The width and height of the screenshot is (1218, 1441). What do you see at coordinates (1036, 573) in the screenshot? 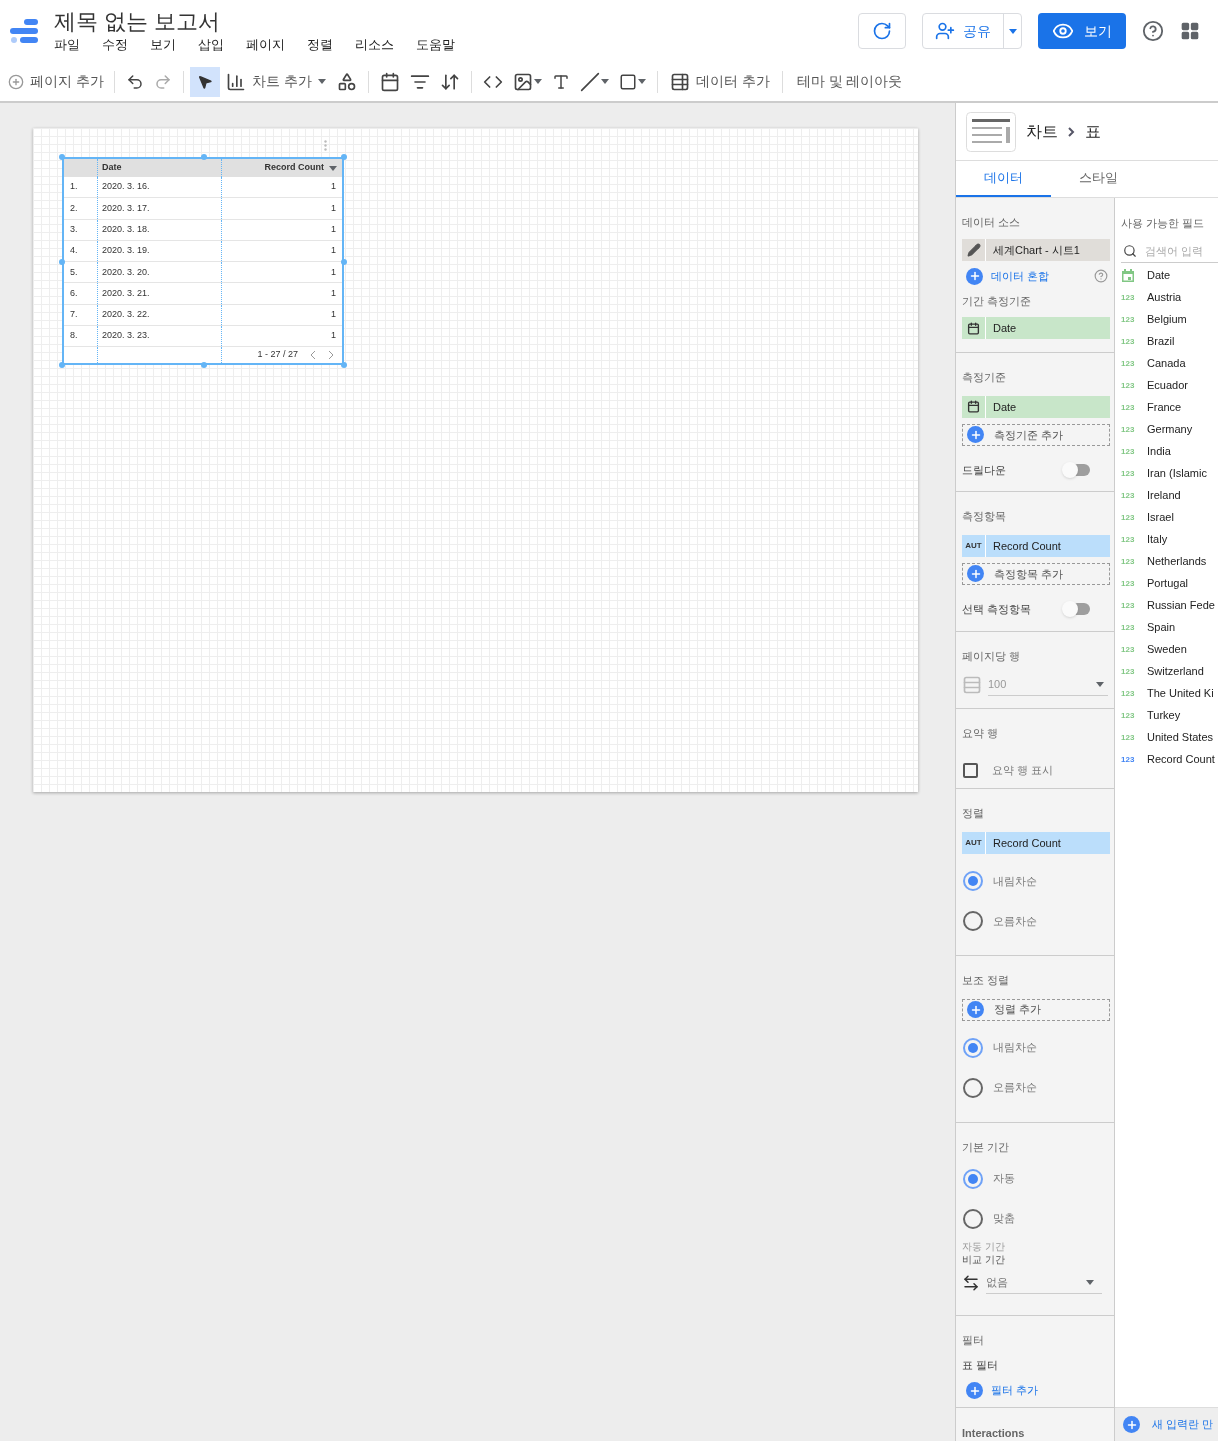
I see `add-field-button: 측정항목 추가` at bounding box center [1036, 573].